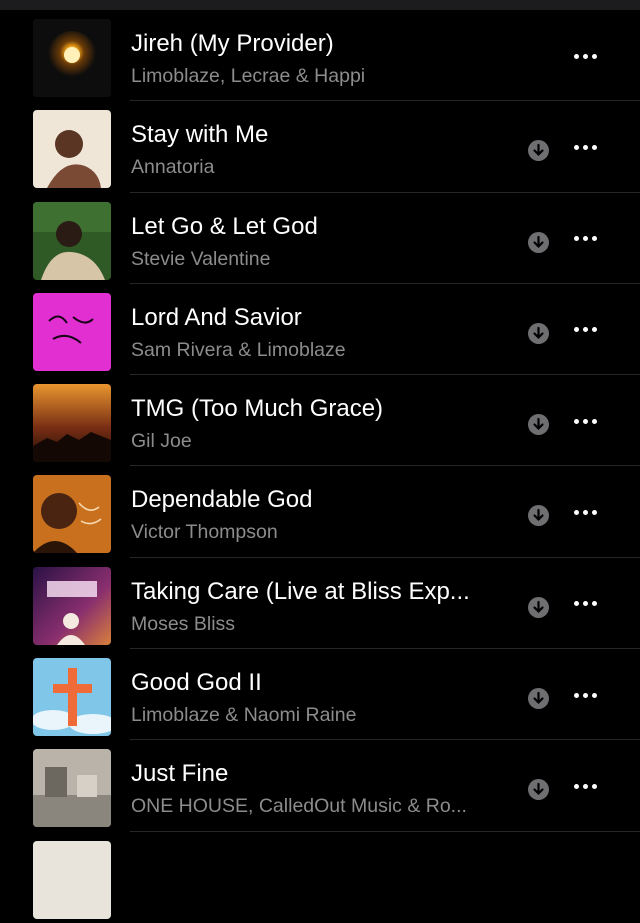 Image resolution: width=640 pixels, height=923 pixels. Describe the element at coordinates (204, 532) in the screenshot. I see `song-artist: Victor Thompson` at that location.